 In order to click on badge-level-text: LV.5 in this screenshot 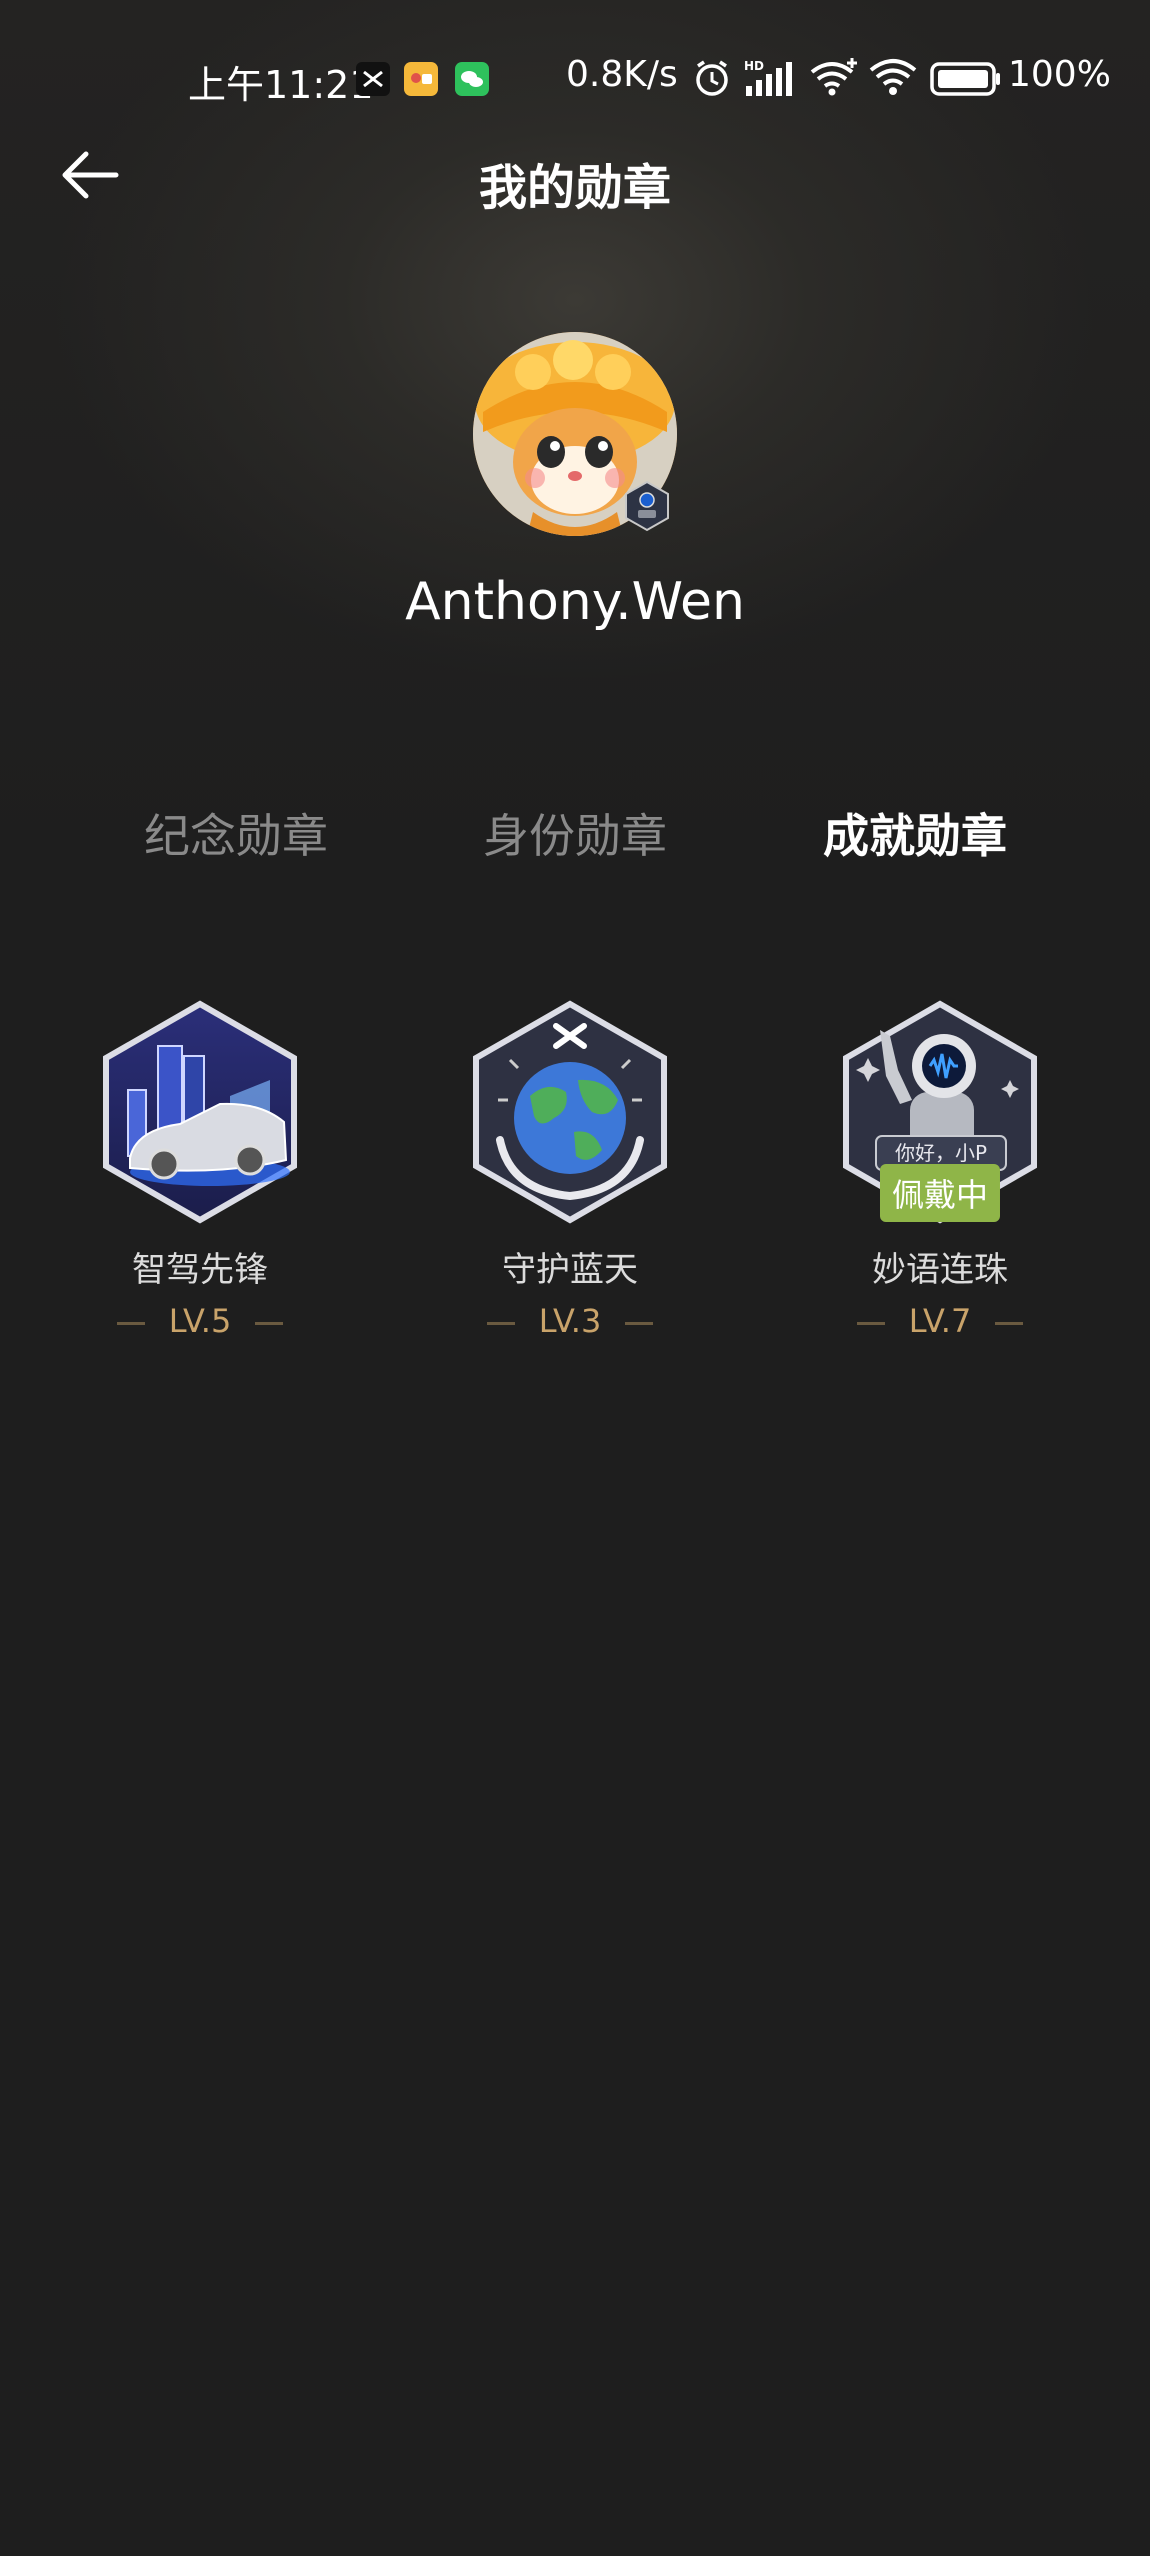, I will do `click(200, 1321)`.